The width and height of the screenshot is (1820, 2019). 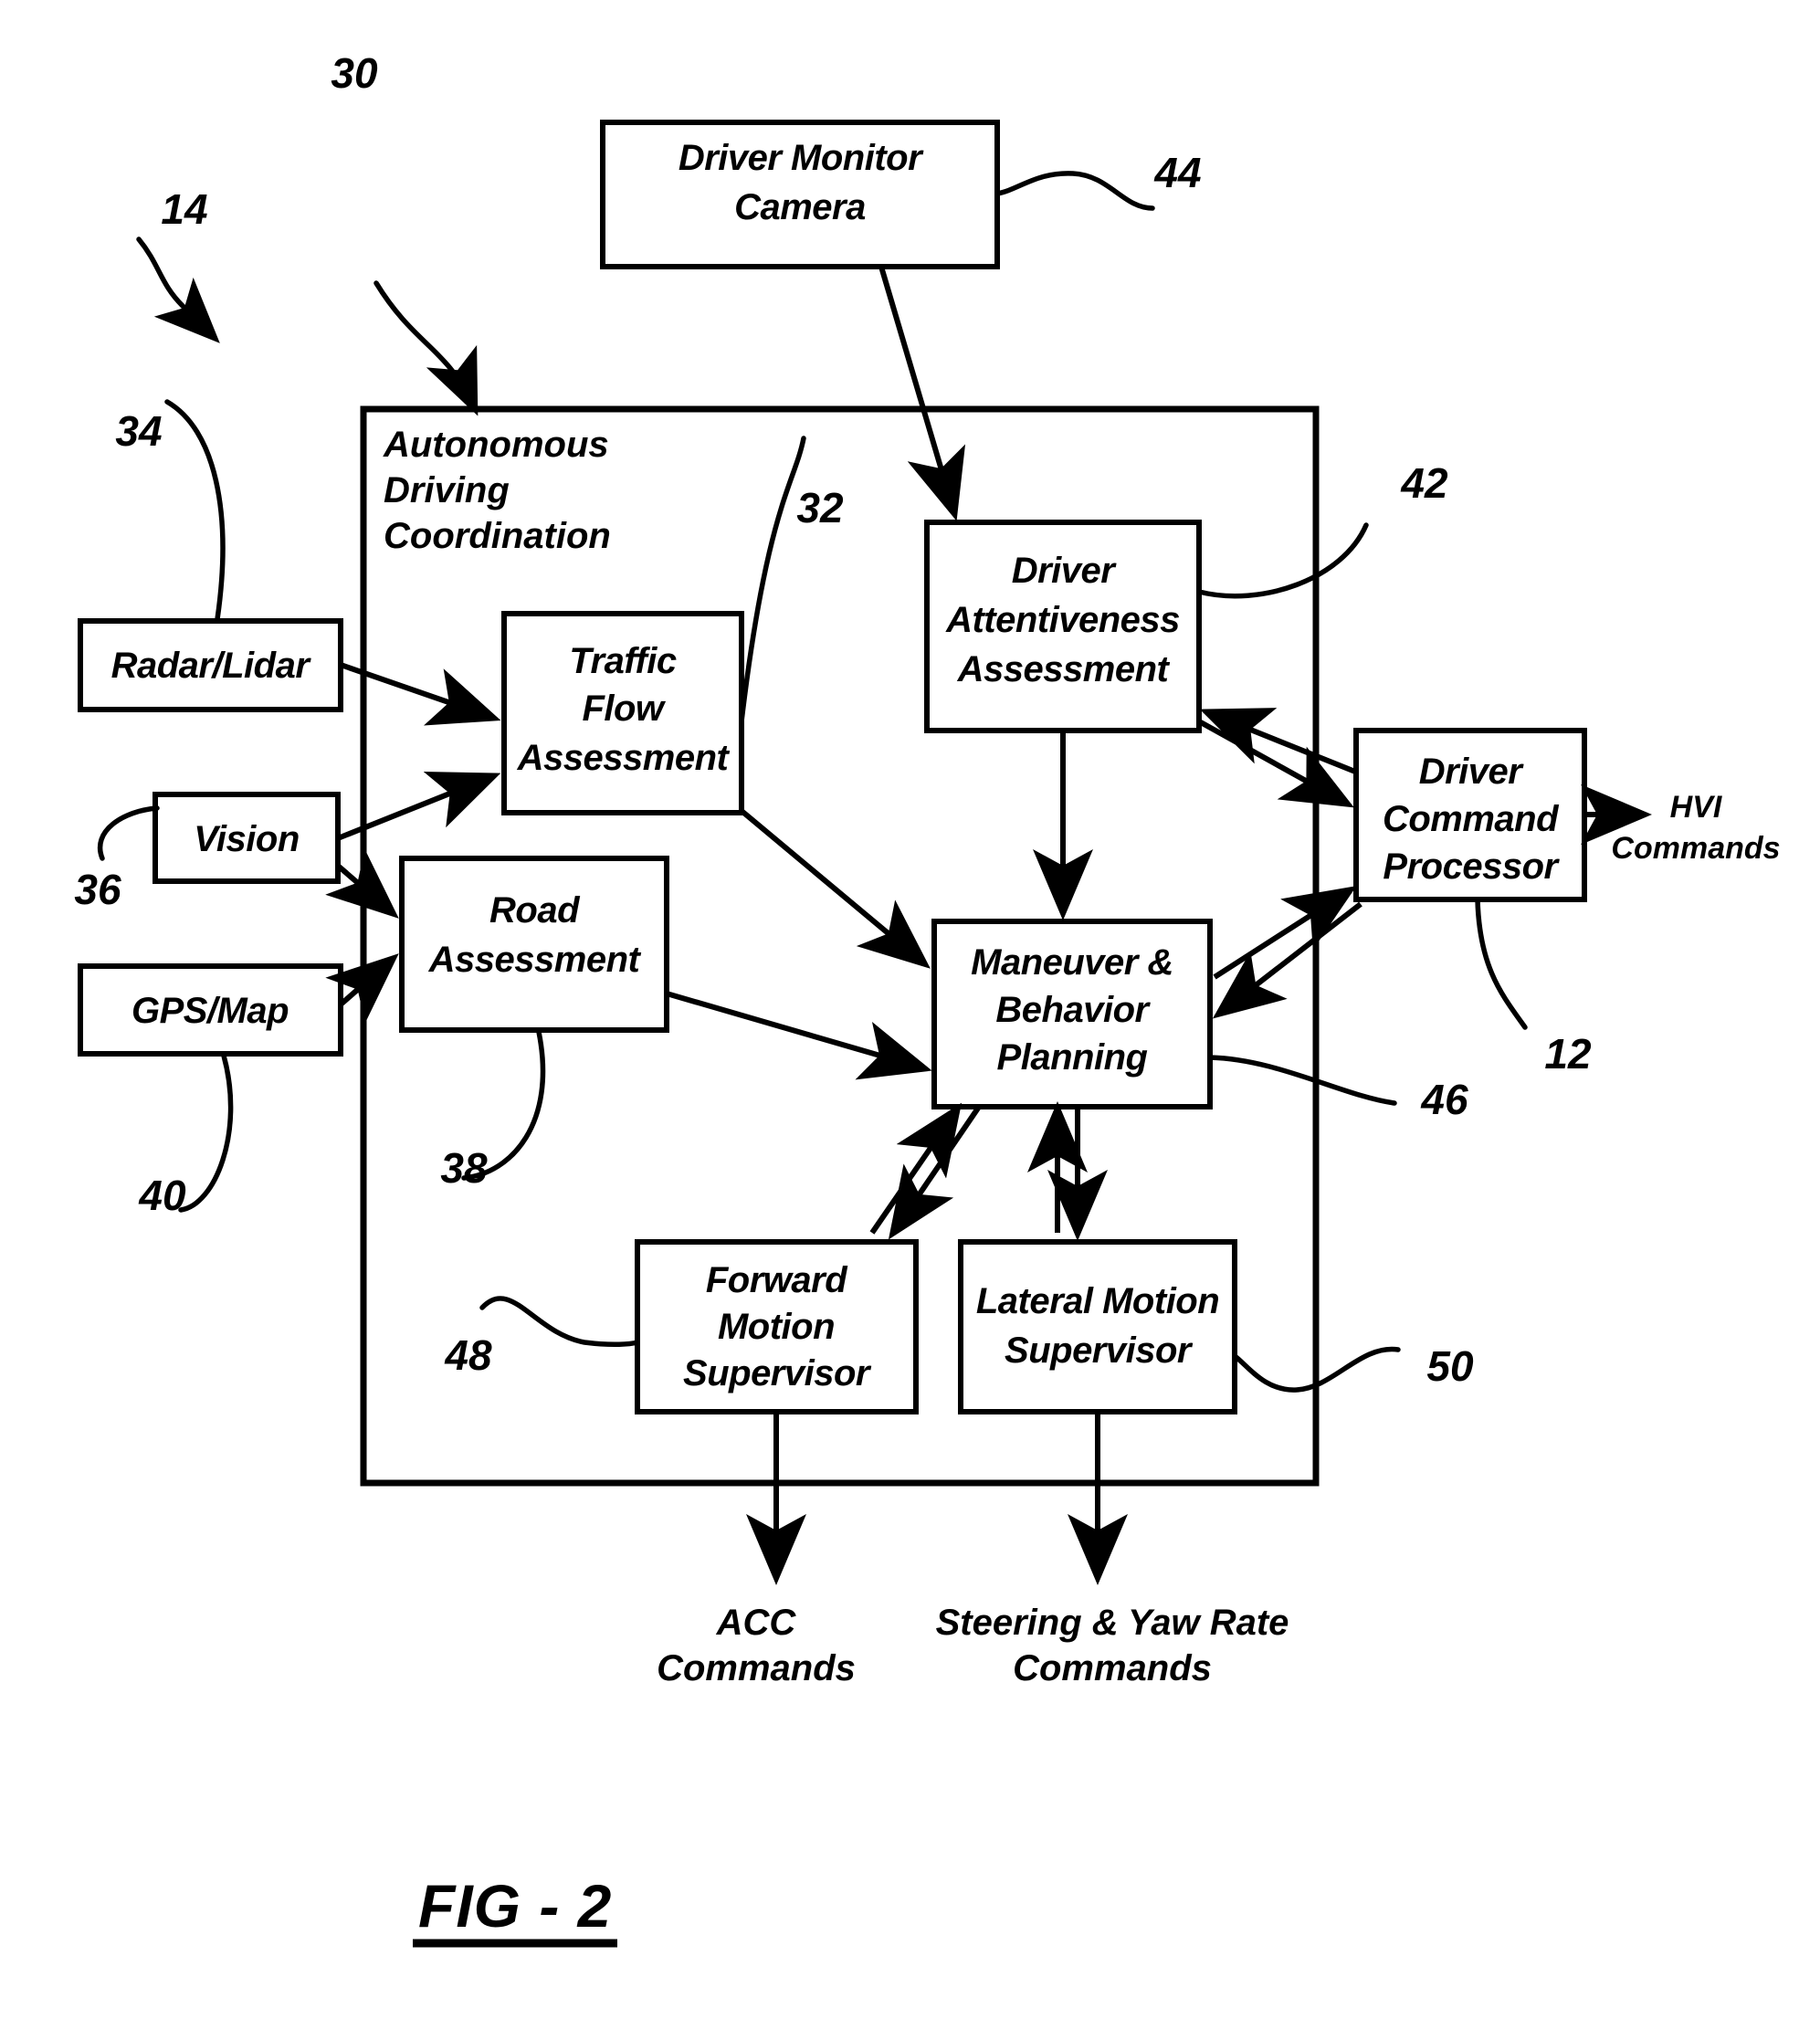 I want to click on ref-num-40: 40, so click(x=162, y=1195).